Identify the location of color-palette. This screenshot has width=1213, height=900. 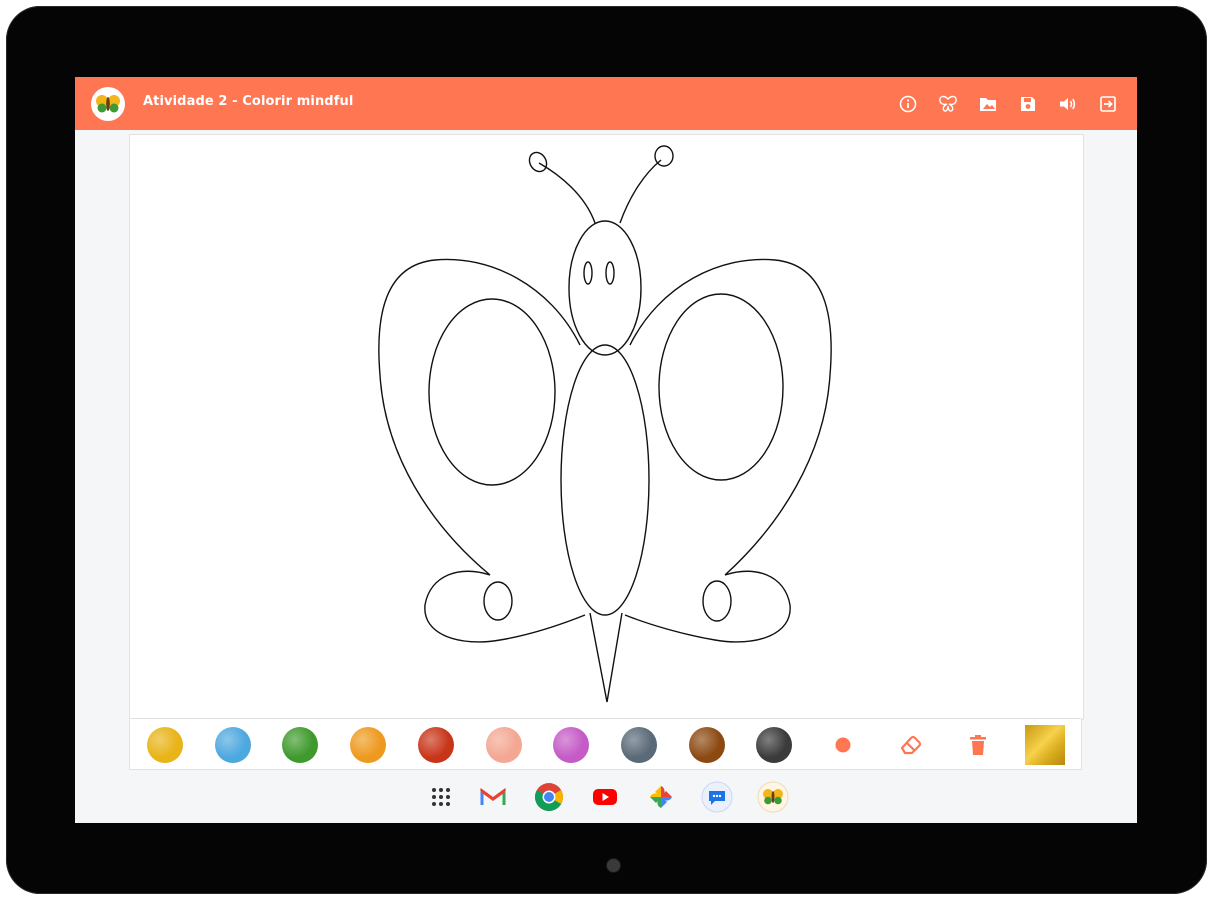
(605, 744).